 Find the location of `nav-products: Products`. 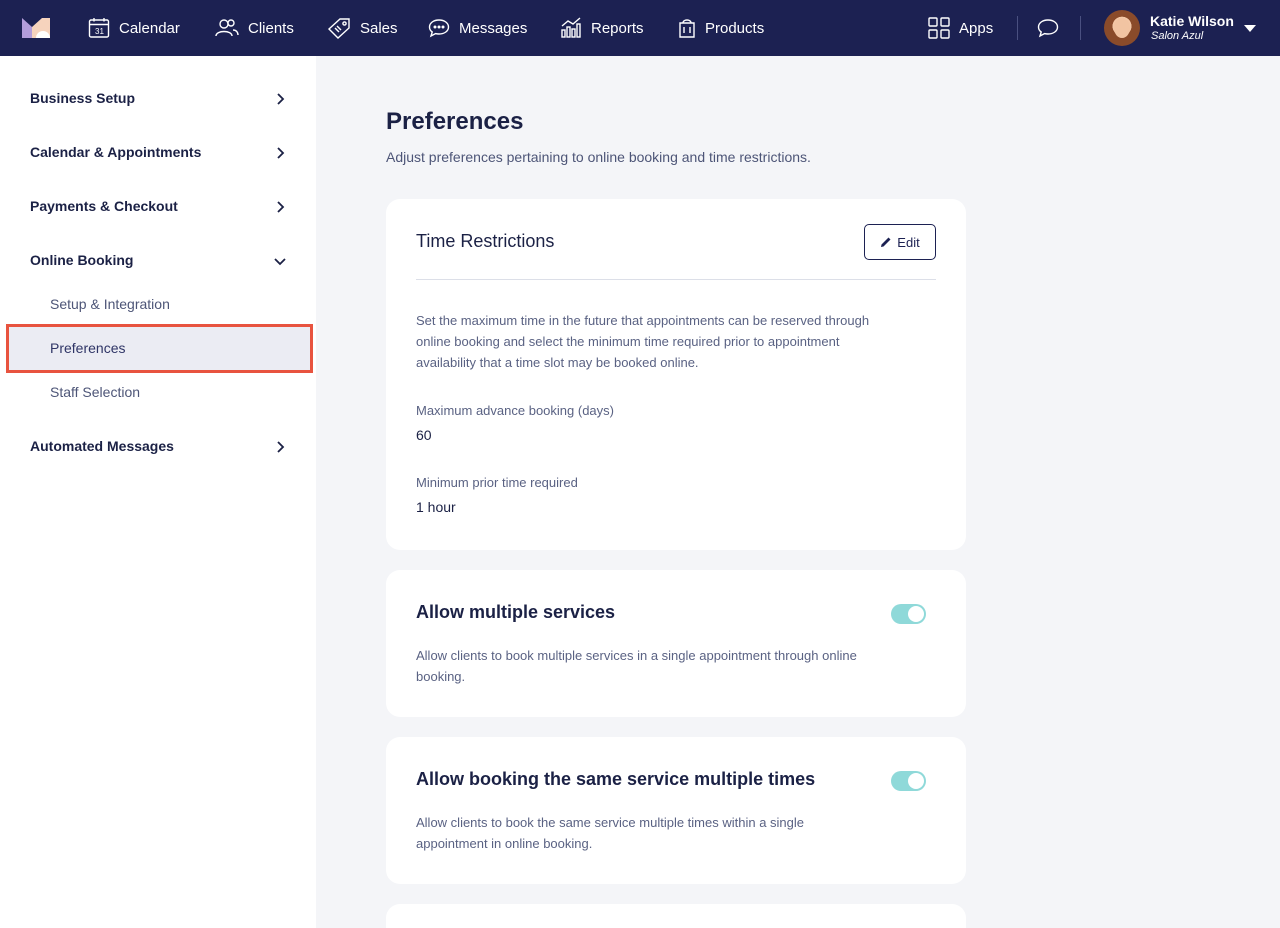

nav-products: Products is located at coordinates (721, 28).